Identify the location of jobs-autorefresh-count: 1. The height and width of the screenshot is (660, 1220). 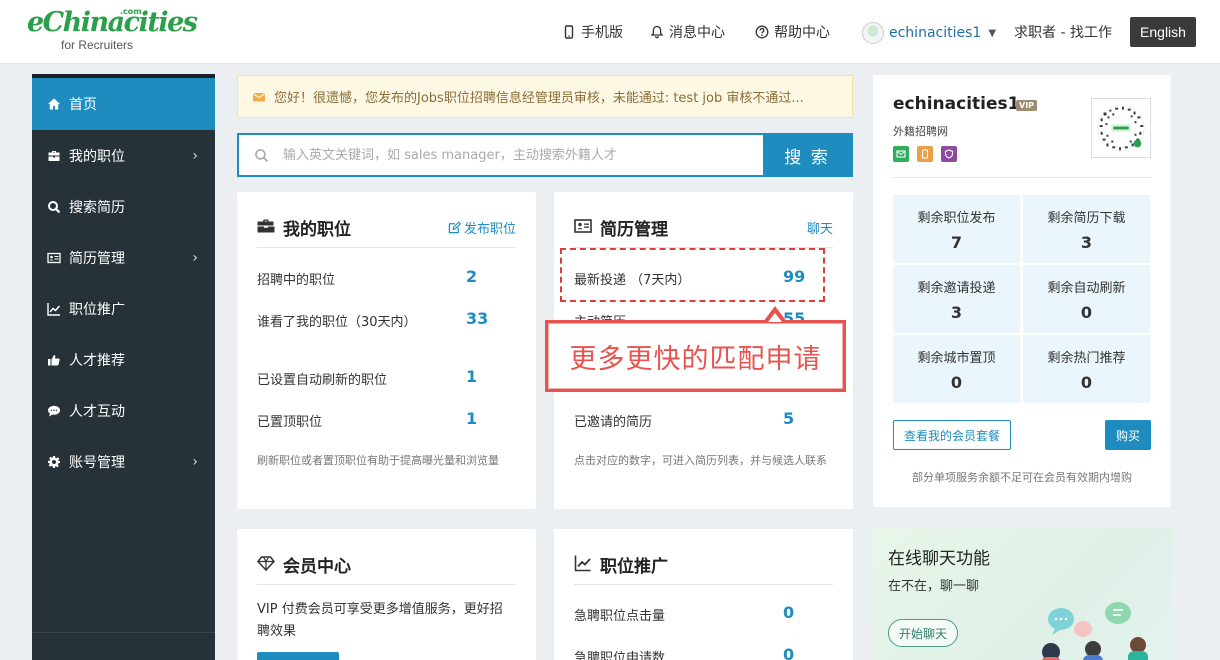
(471, 376).